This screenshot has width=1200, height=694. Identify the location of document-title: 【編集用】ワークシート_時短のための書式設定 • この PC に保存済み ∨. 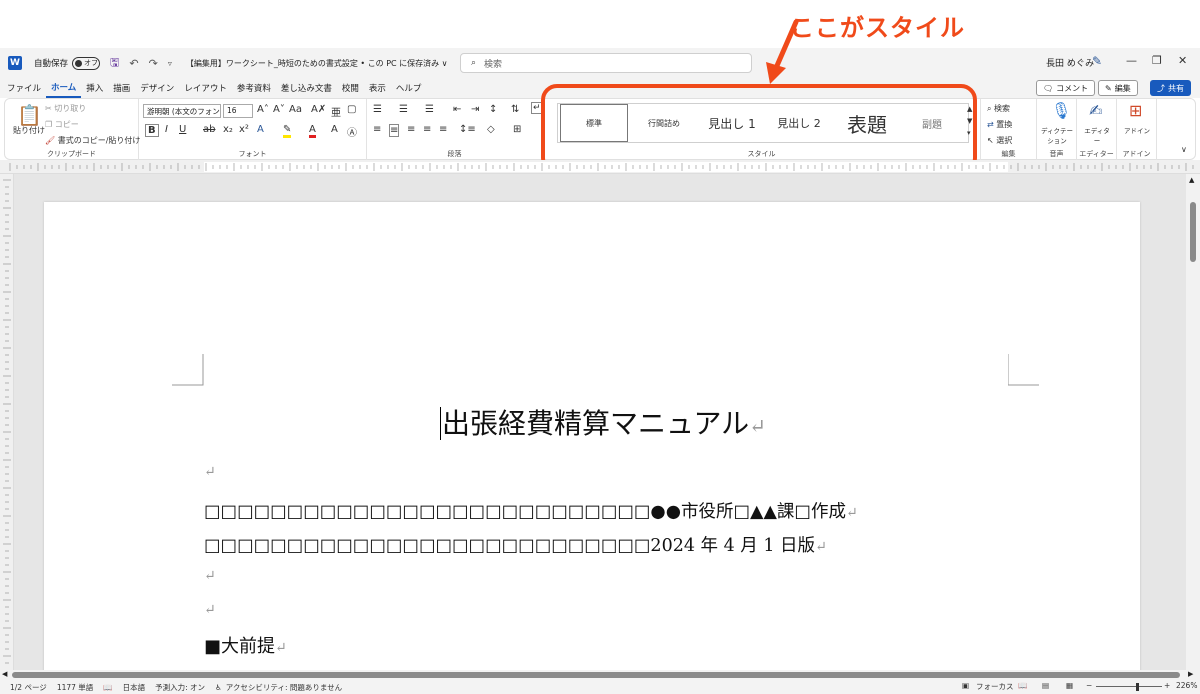
(317, 63).